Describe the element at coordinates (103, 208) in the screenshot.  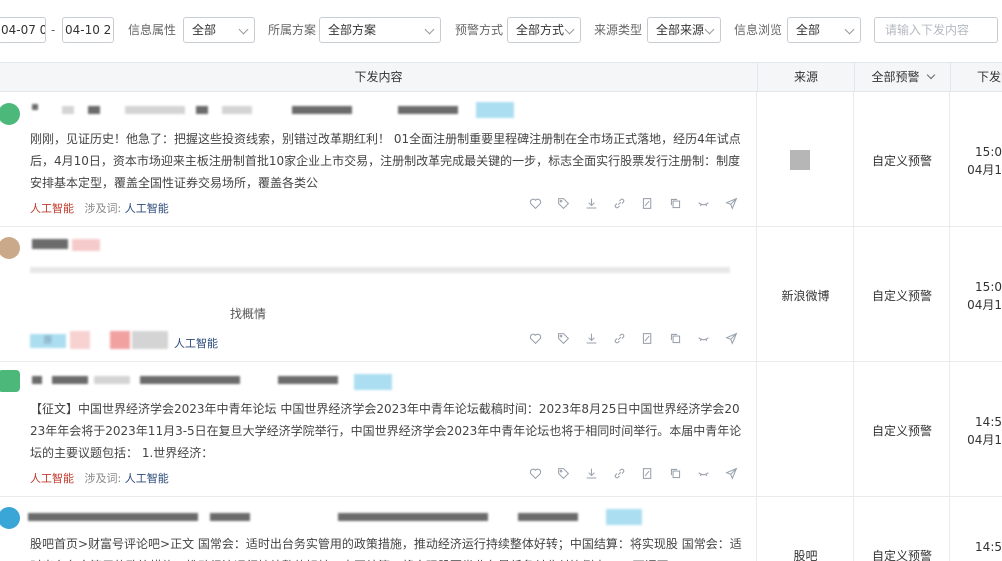
I see `meta-label: 涉及词:` at that location.